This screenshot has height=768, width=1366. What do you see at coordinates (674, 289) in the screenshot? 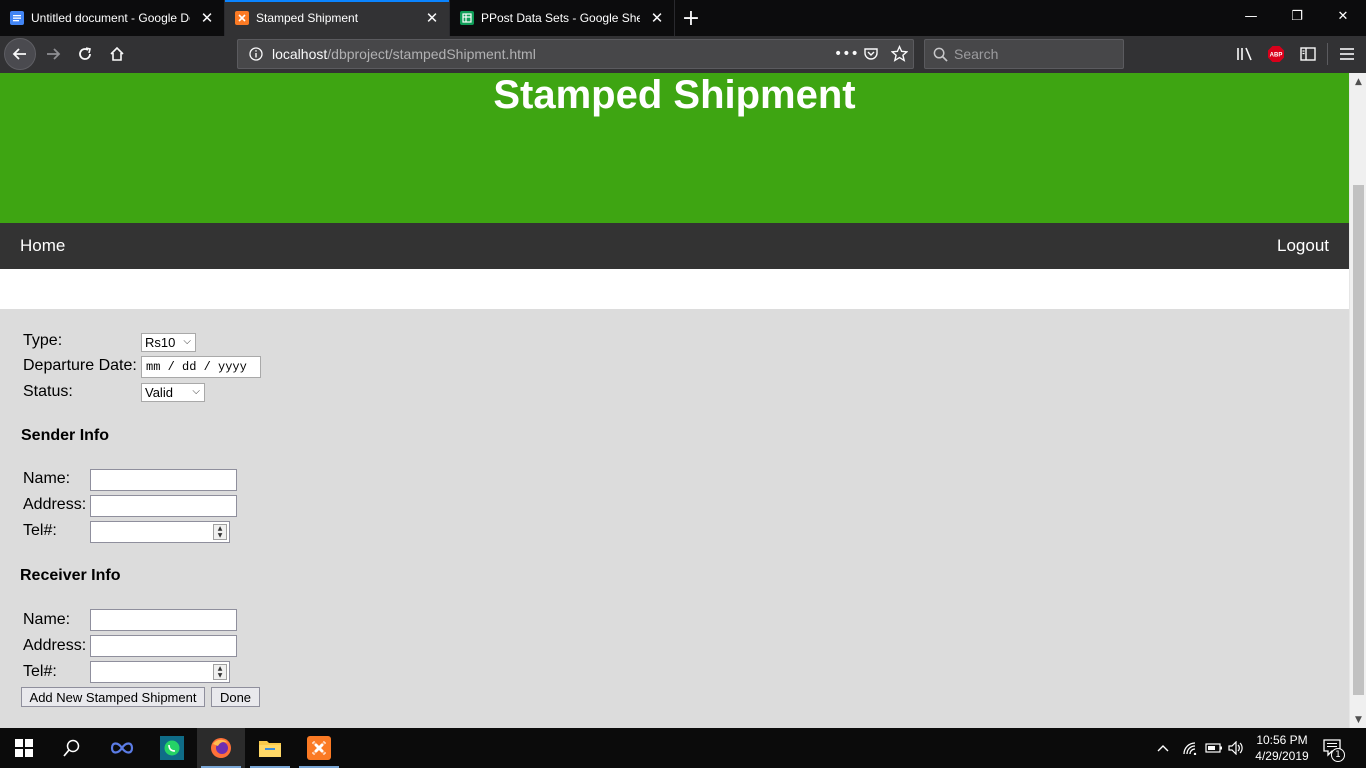
I see `spacer-band` at bounding box center [674, 289].